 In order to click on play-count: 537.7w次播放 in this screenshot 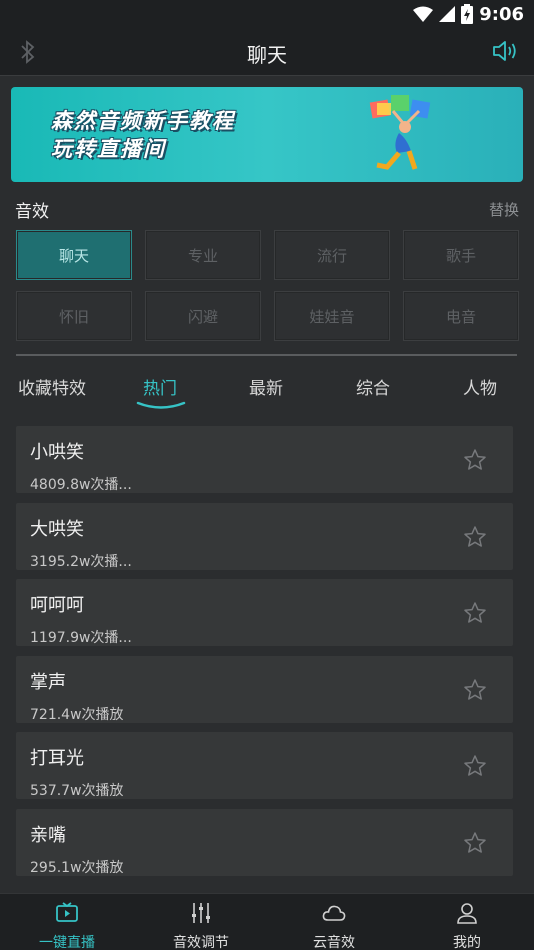, I will do `click(77, 791)`.